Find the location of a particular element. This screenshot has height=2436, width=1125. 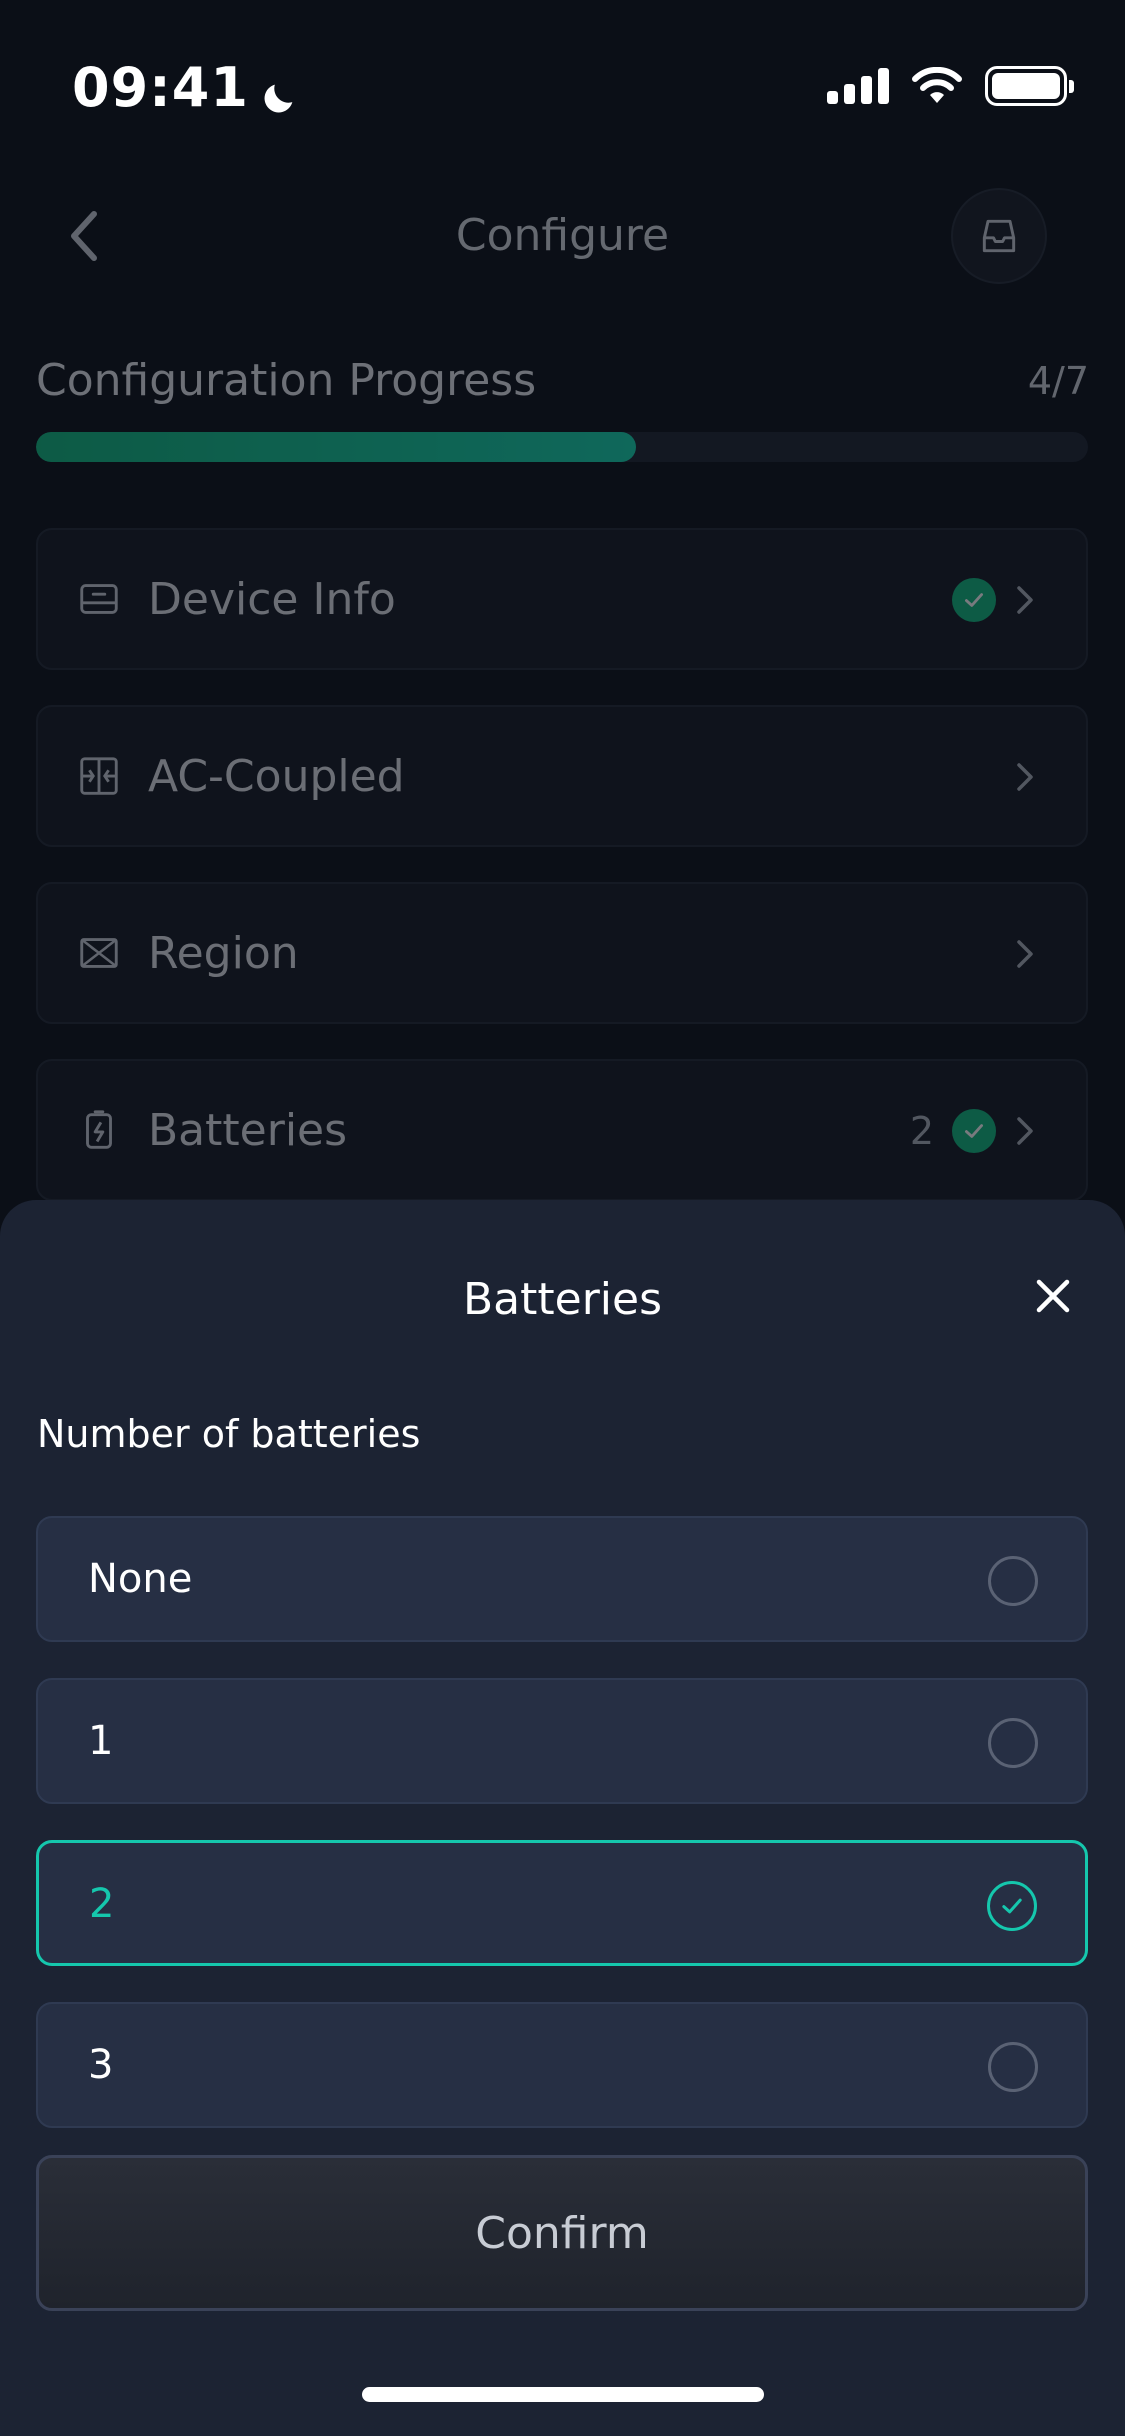

sheet-title: Batteries is located at coordinates (562, 1299).